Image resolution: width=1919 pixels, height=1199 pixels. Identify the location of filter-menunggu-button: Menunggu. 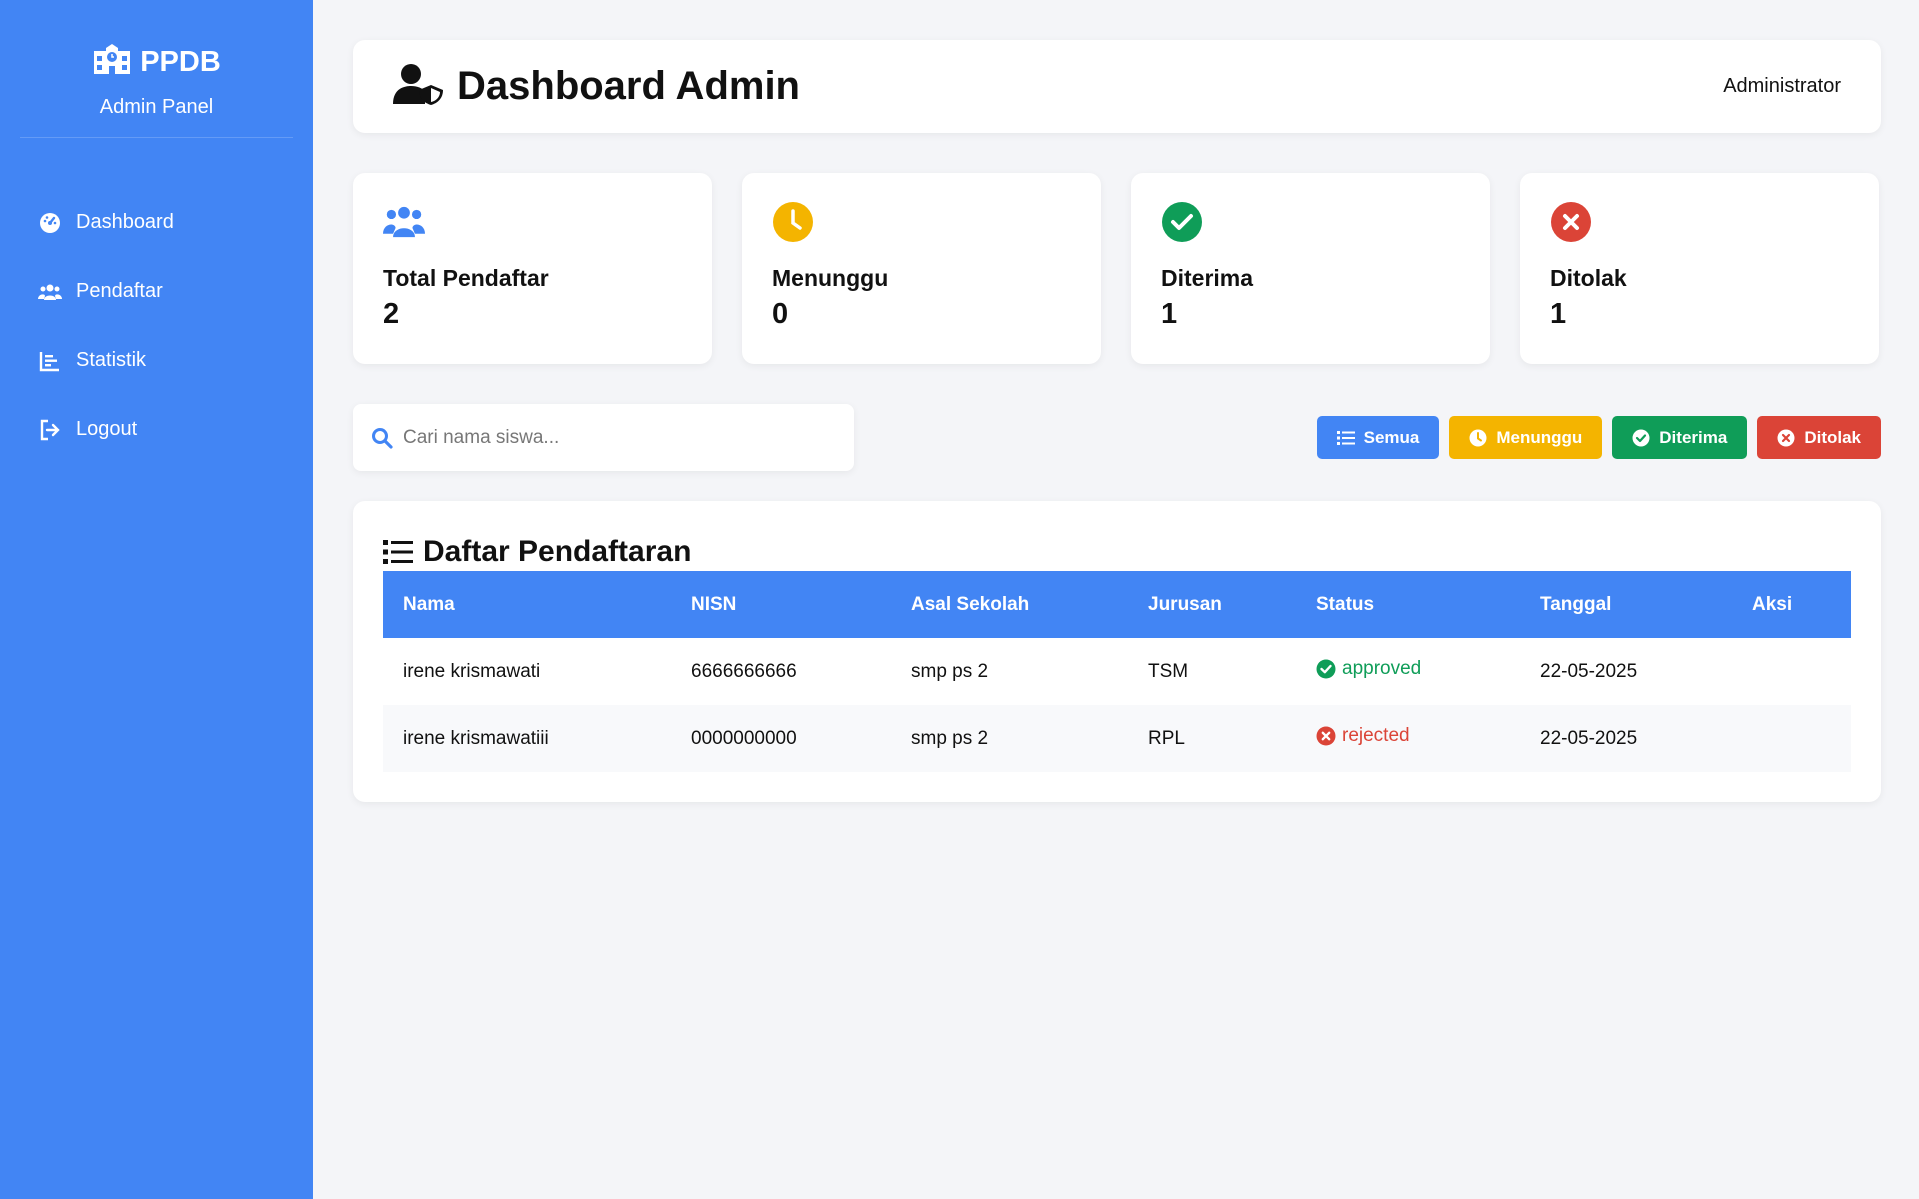
(1526, 437).